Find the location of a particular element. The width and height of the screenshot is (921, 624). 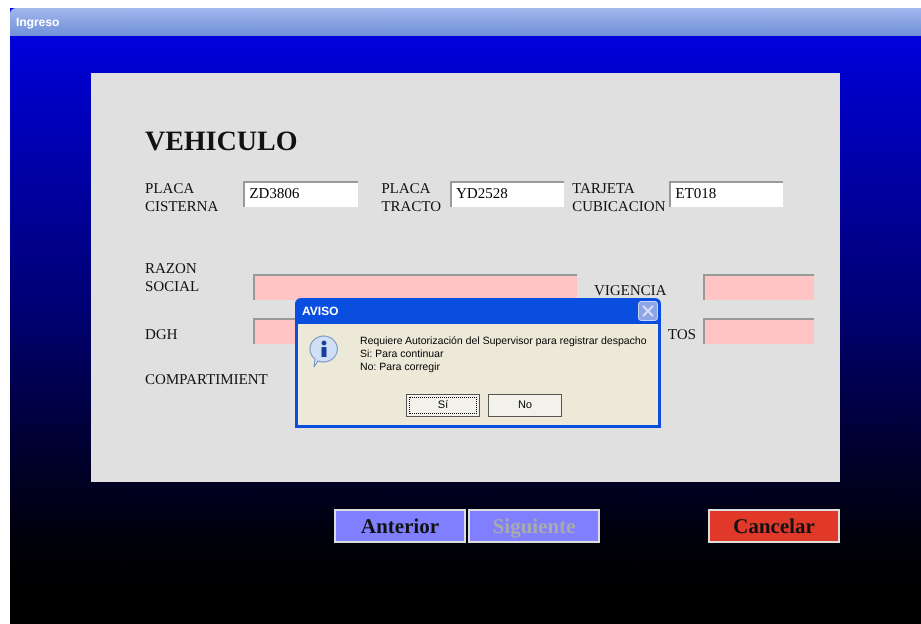

field-label: TOS is located at coordinates (682, 335).